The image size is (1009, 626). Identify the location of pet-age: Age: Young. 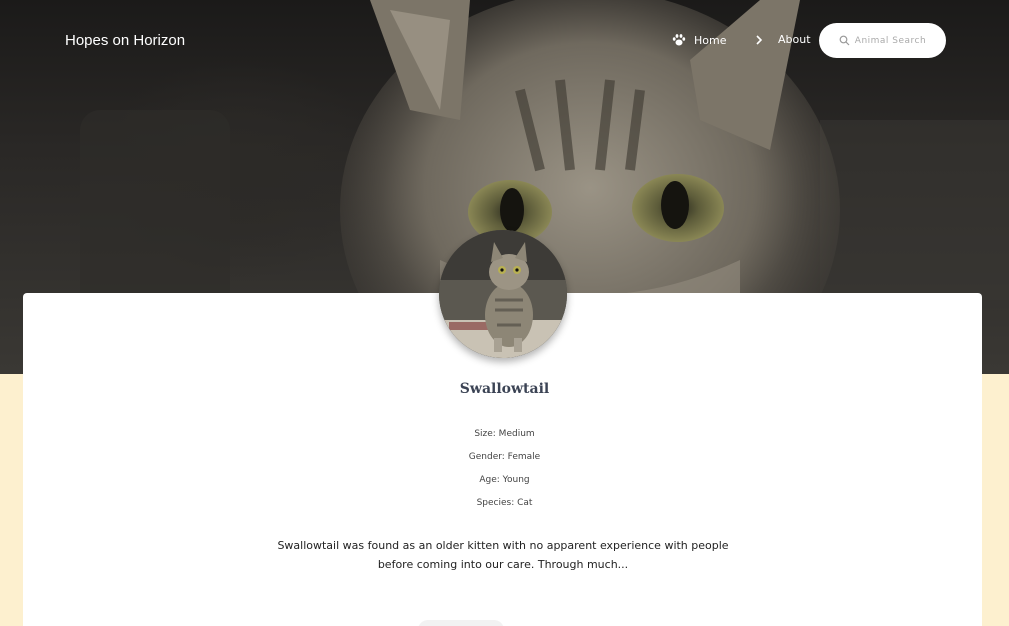
(504, 480).